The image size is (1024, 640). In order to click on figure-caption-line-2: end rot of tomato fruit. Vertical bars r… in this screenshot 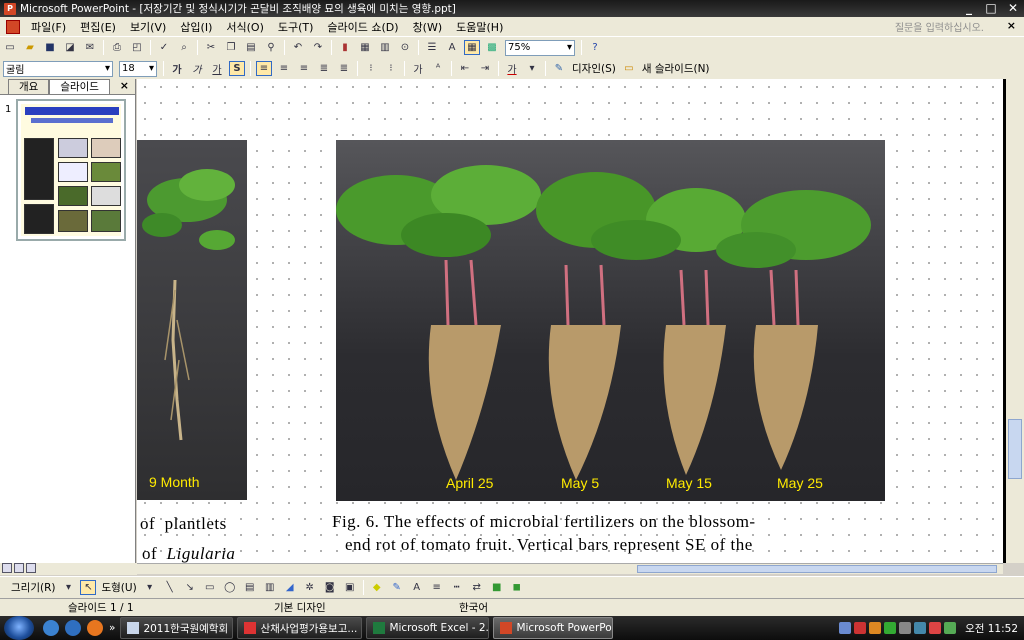, I will do `click(549, 545)`.